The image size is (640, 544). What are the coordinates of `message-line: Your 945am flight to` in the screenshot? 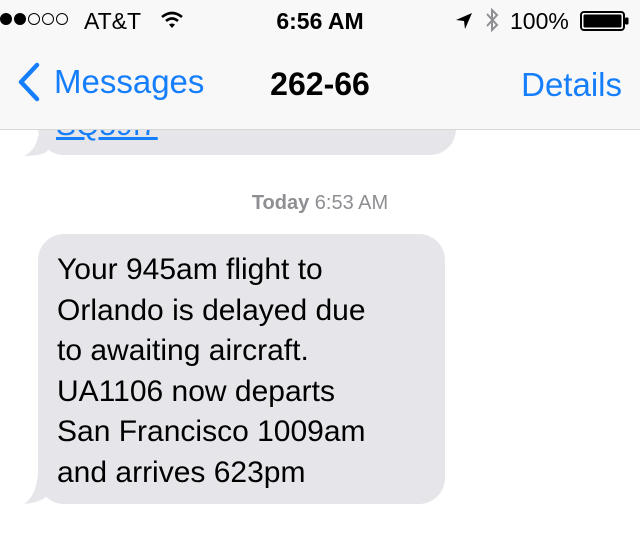 It's located at (190, 269).